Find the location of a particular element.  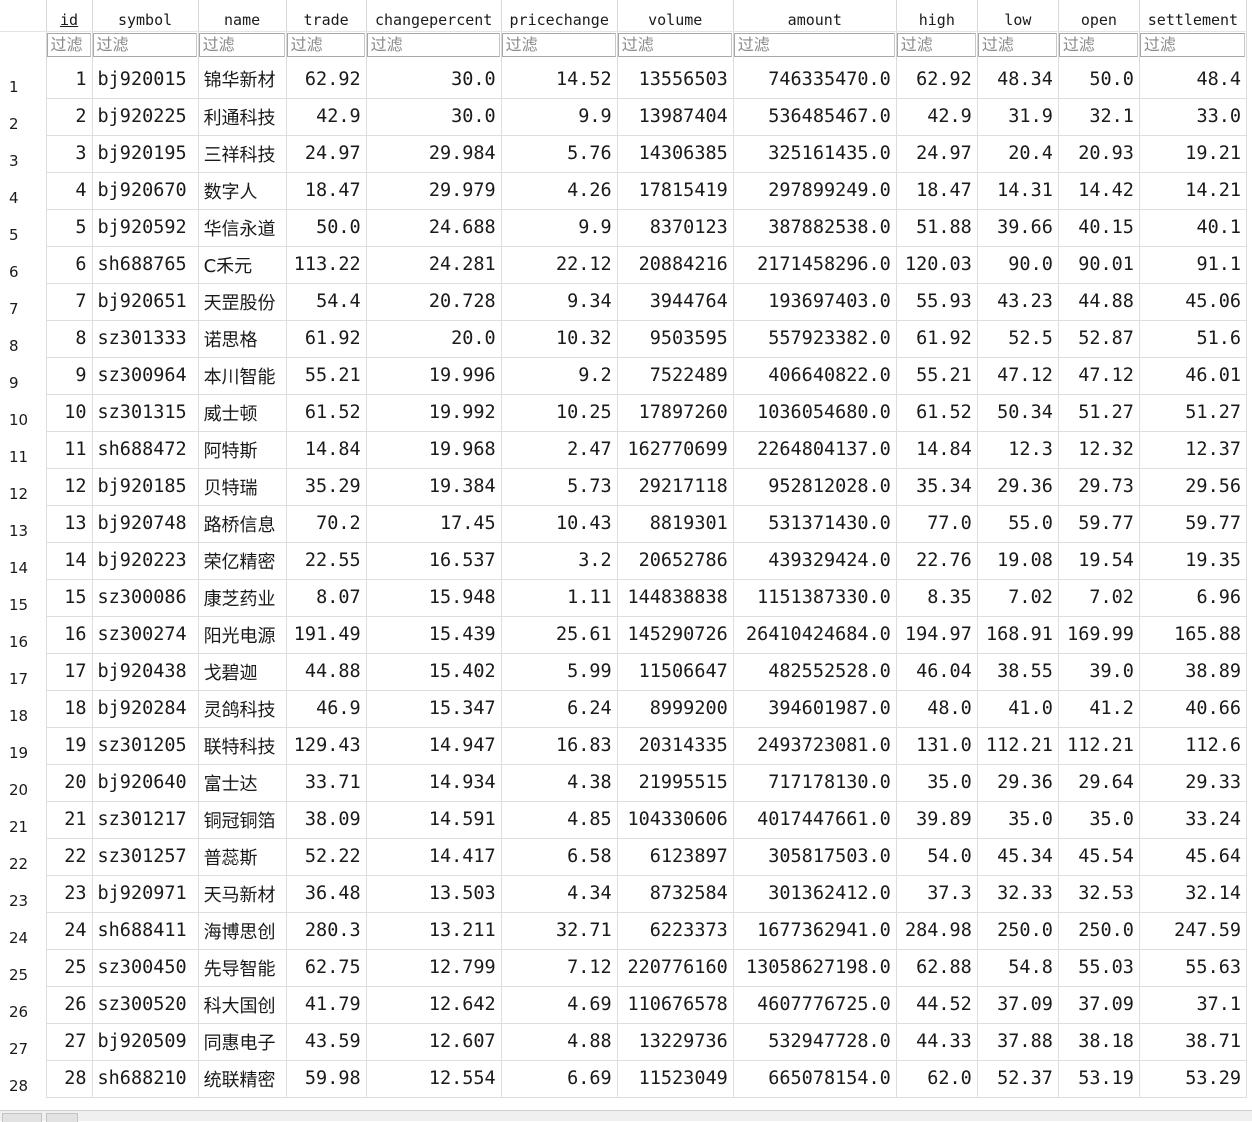

cell-low: 38.55 is located at coordinates (1018, 672).